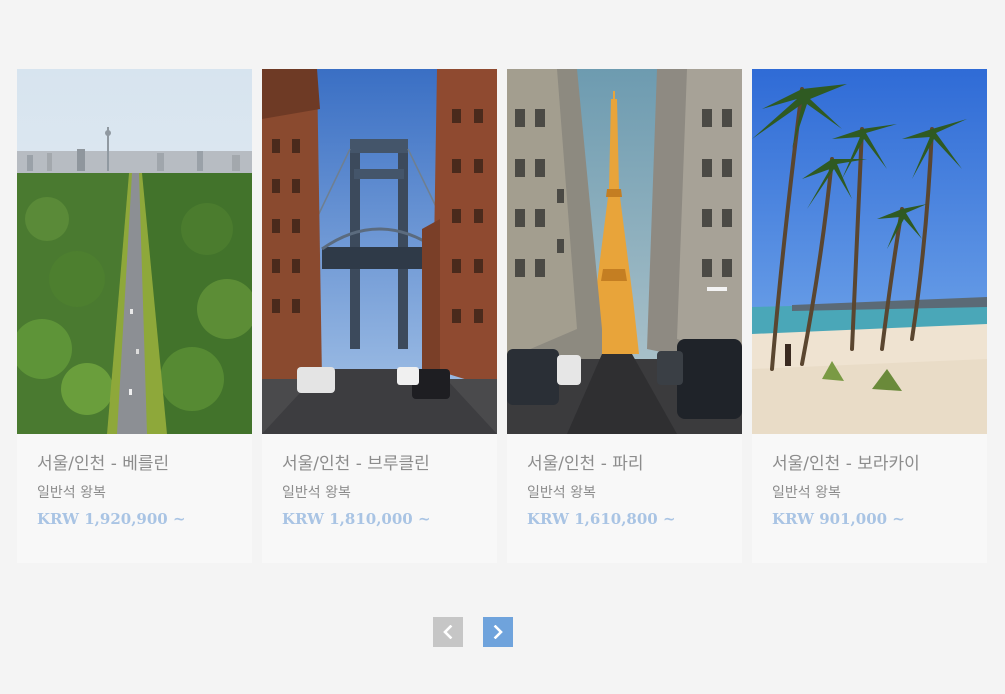 This screenshot has height=694, width=1005. Describe the element at coordinates (869, 251) in the screenshot. I see `boracay-palm-beach-photo` at that location.